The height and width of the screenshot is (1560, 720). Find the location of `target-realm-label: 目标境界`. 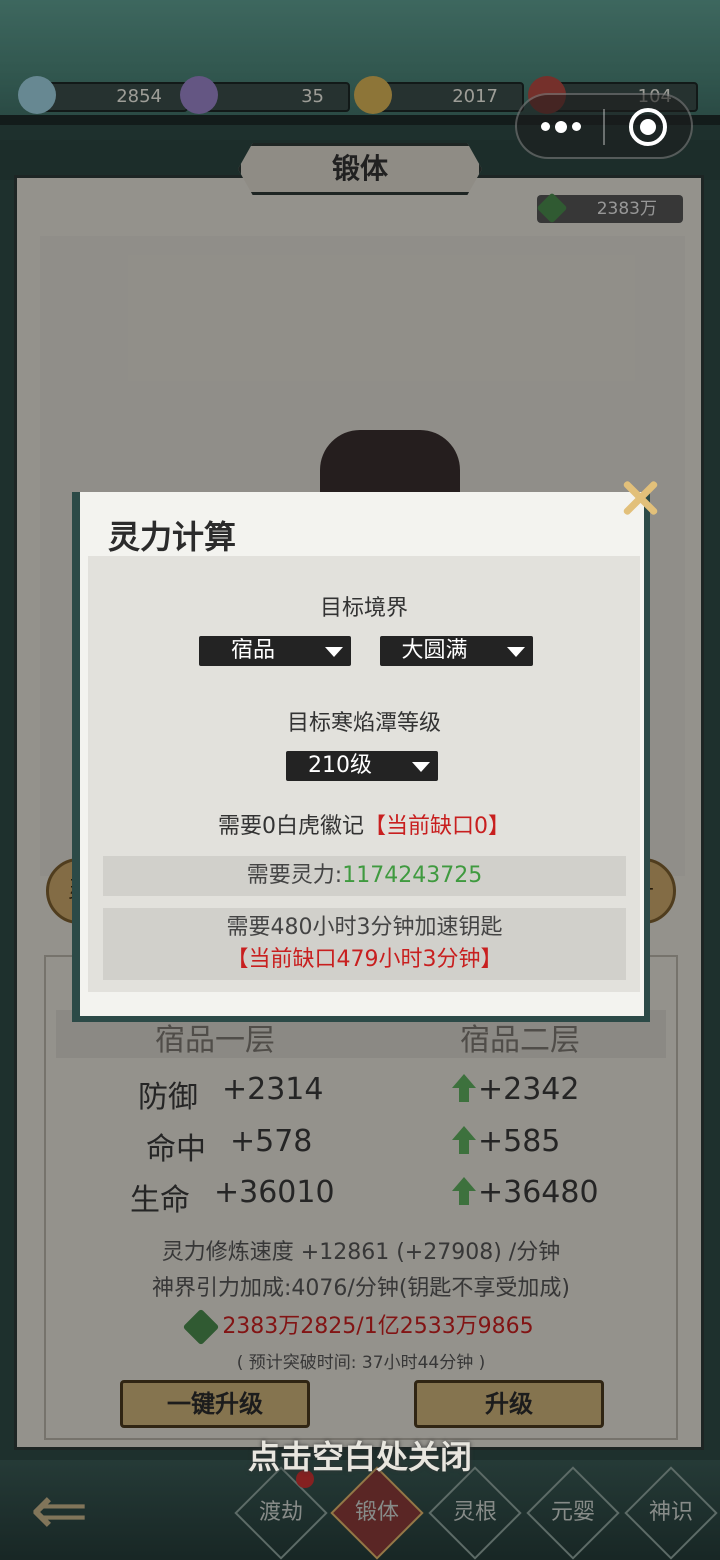

target-realm-label: 目标境界 is located at coordinates (363, 608).